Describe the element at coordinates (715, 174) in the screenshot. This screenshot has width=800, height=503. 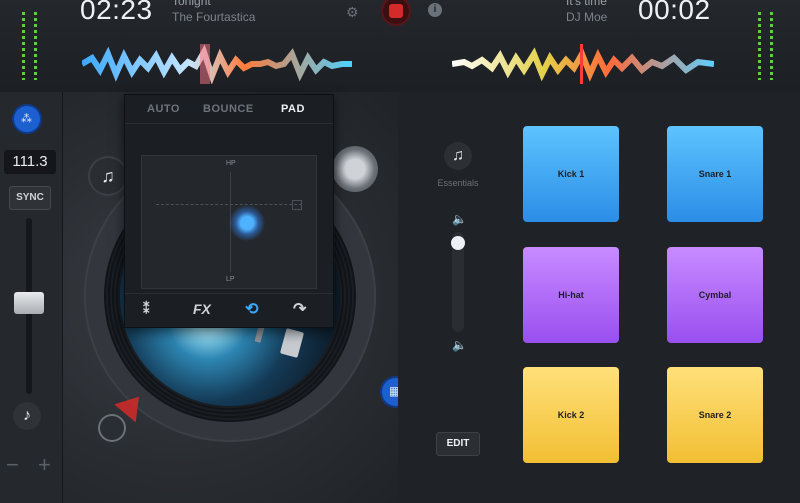
I see `pad-snare-1: Snare 1` at that location.